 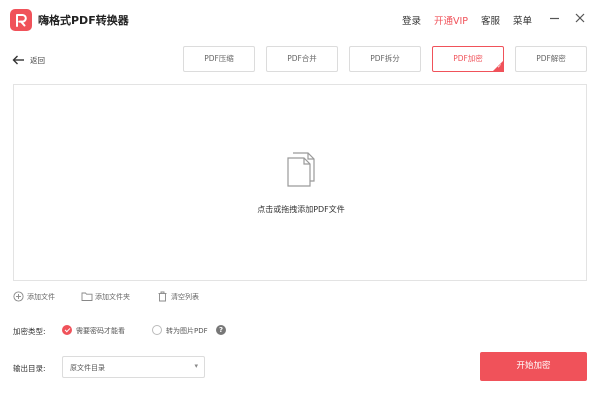 I want to click on add-circle-icon, so click(x=18, y=296).